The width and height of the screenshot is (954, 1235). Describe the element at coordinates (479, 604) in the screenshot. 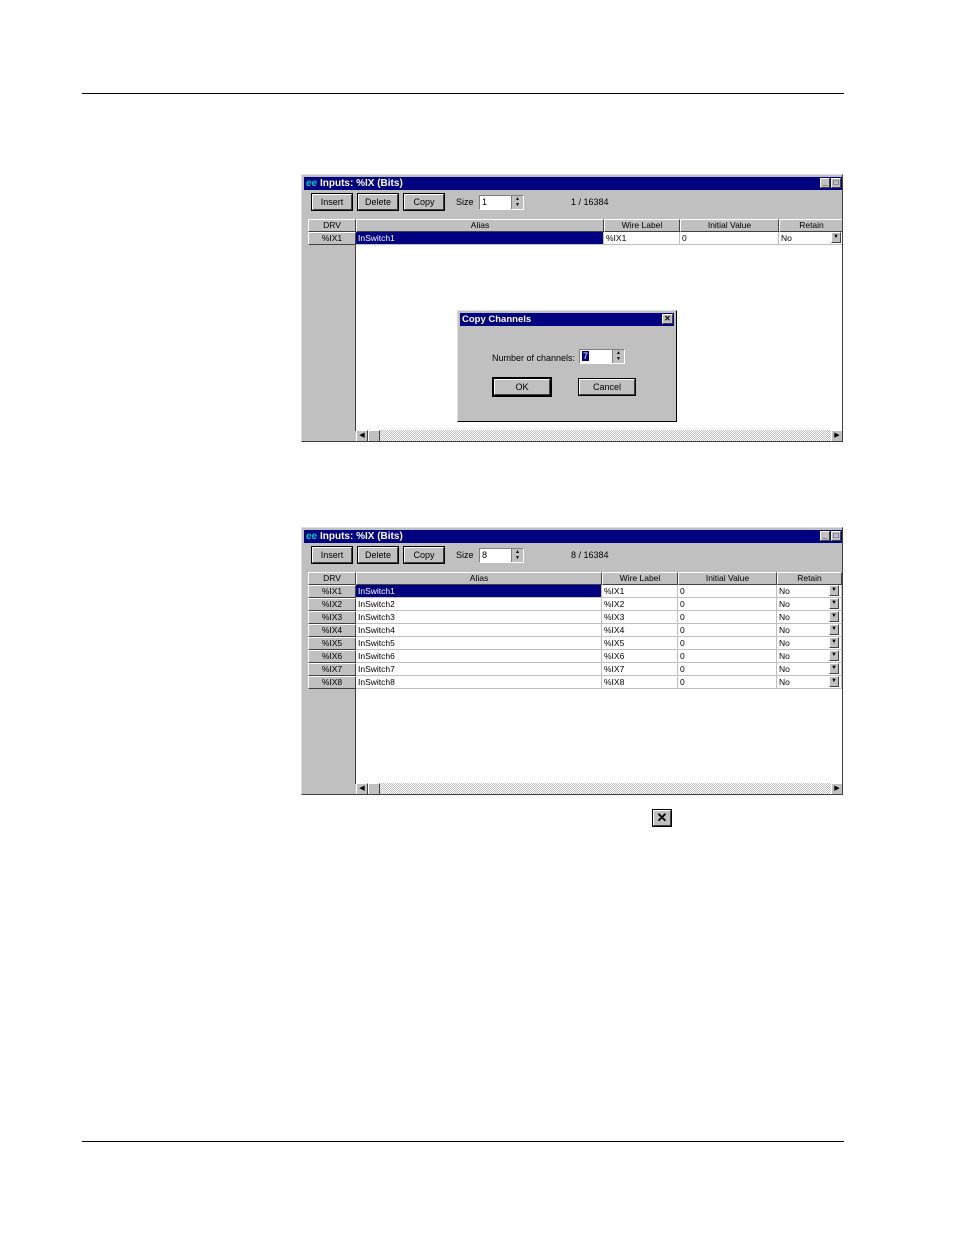

I see `alias-cell: InSwitch2` at that location.